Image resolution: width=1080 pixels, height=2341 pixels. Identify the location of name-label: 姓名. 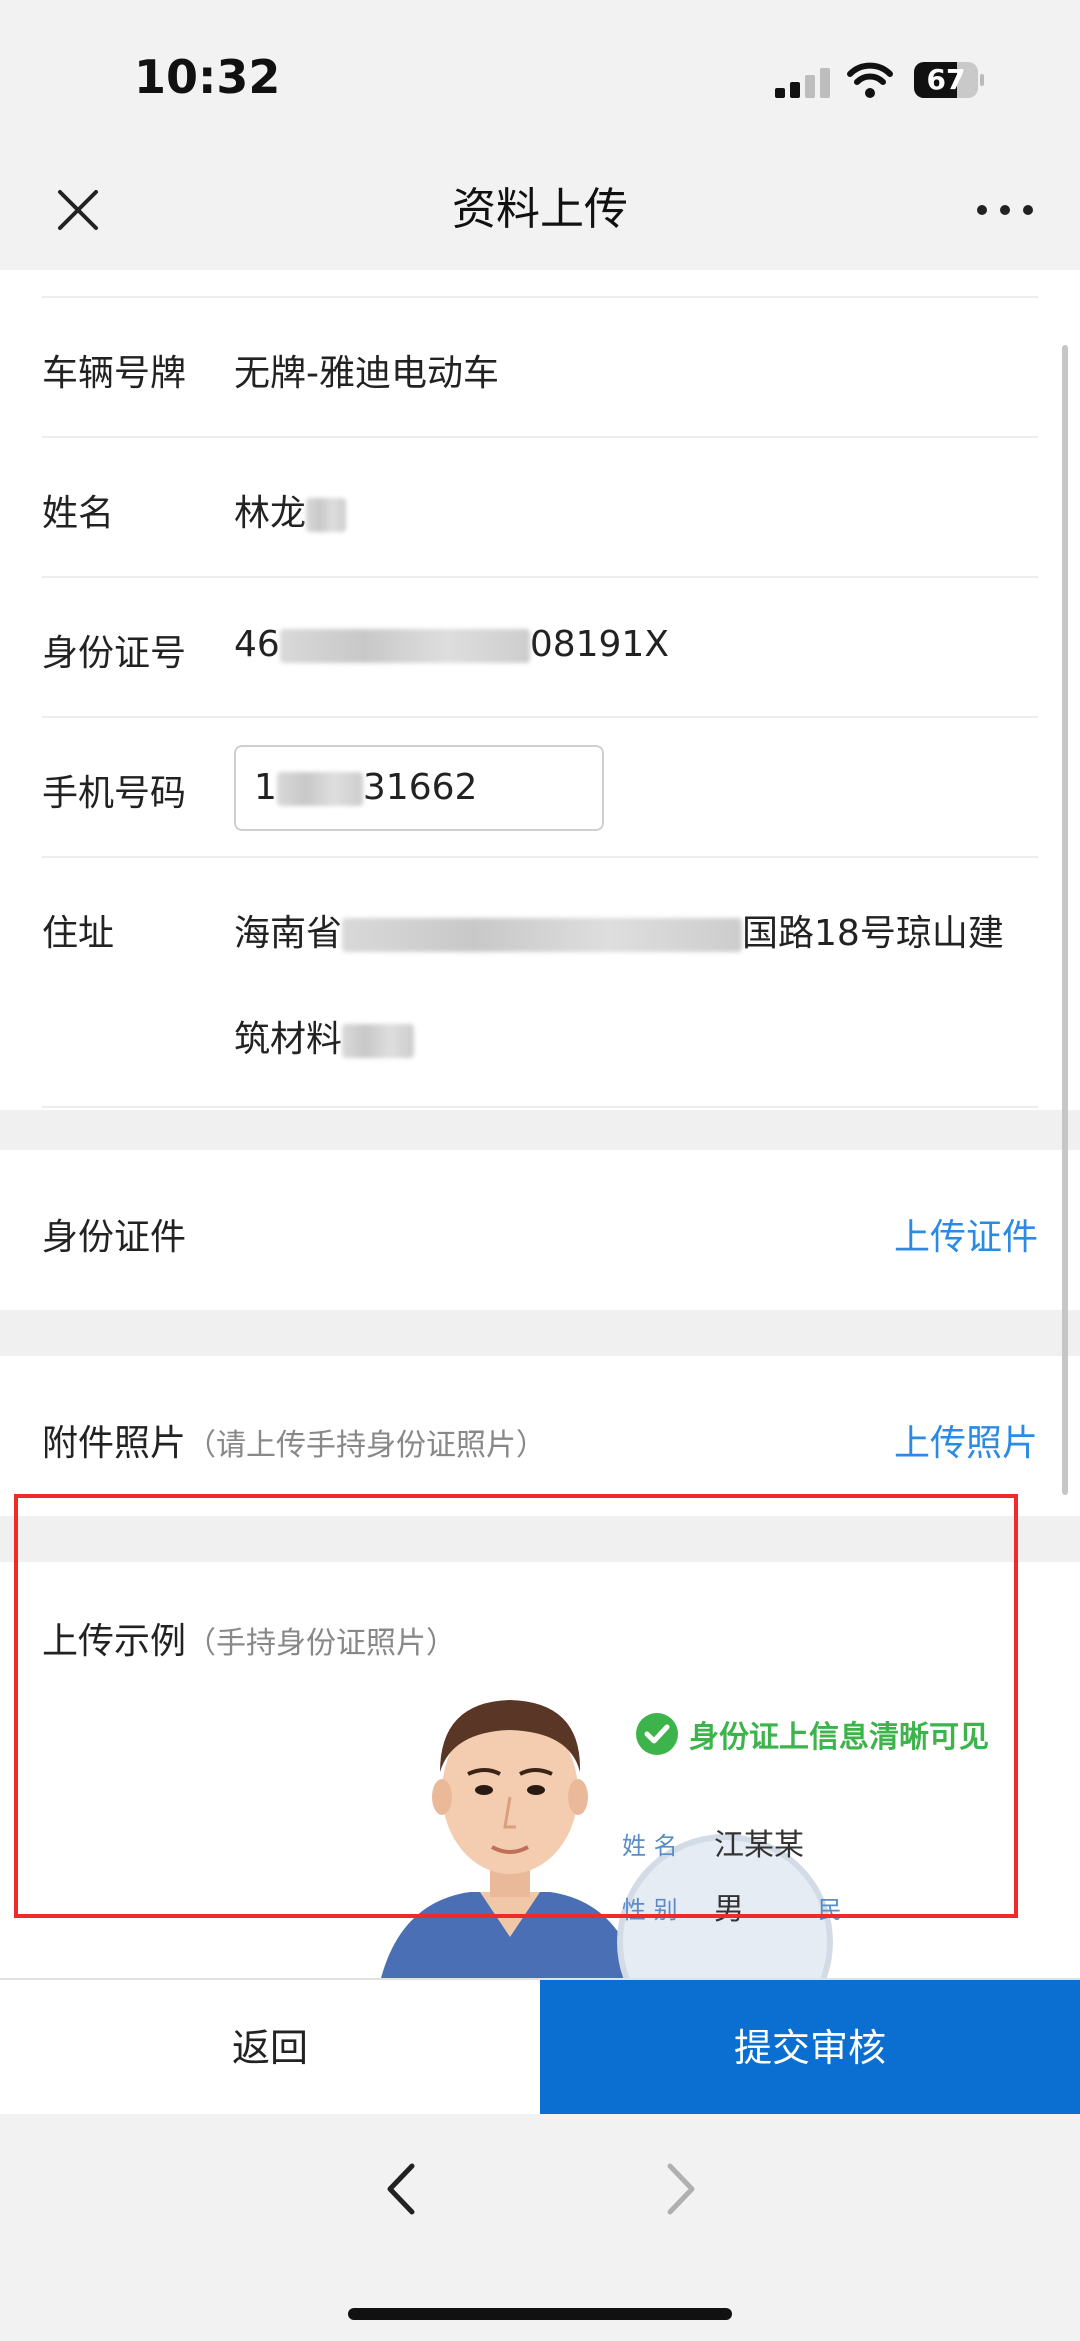
(78, 513).